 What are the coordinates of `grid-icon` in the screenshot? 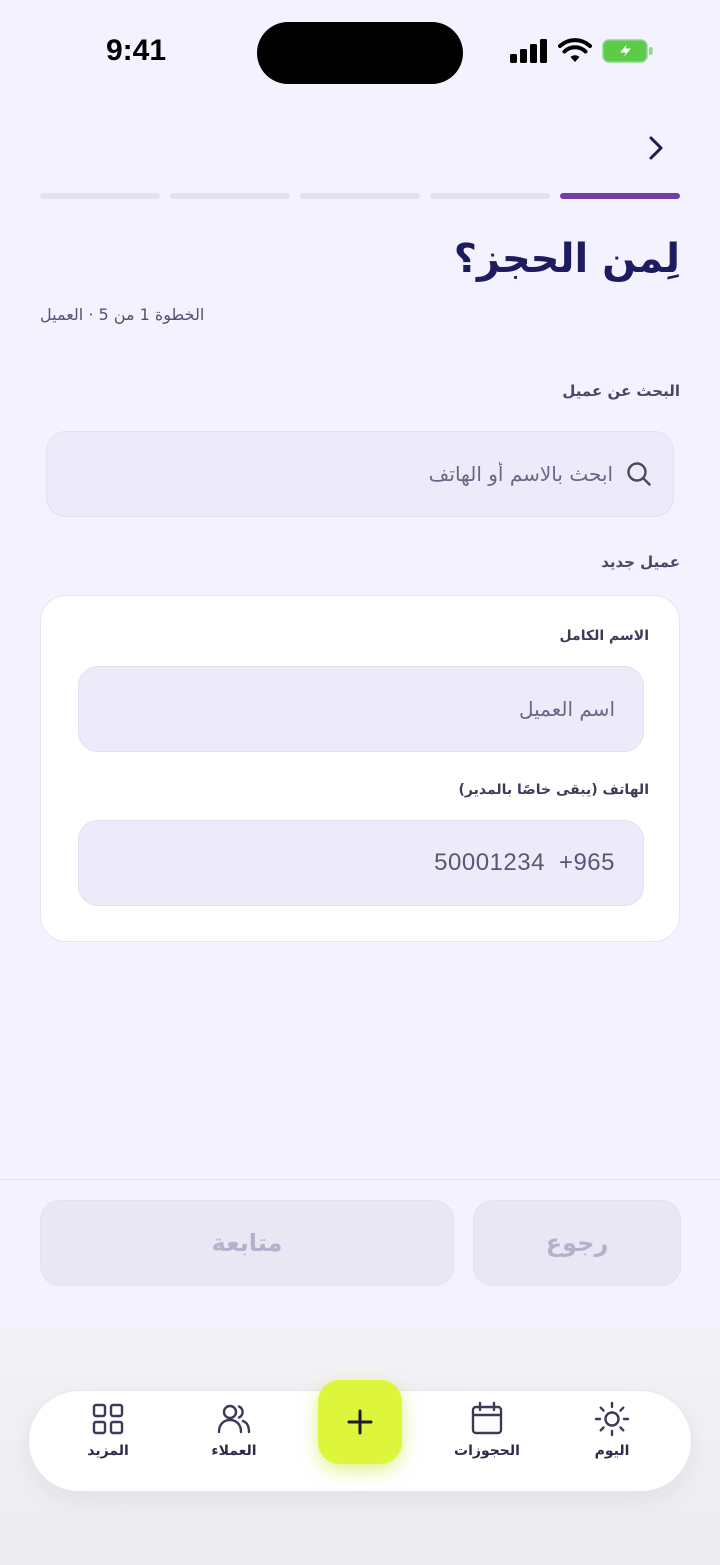 It's located at (108, 1419).